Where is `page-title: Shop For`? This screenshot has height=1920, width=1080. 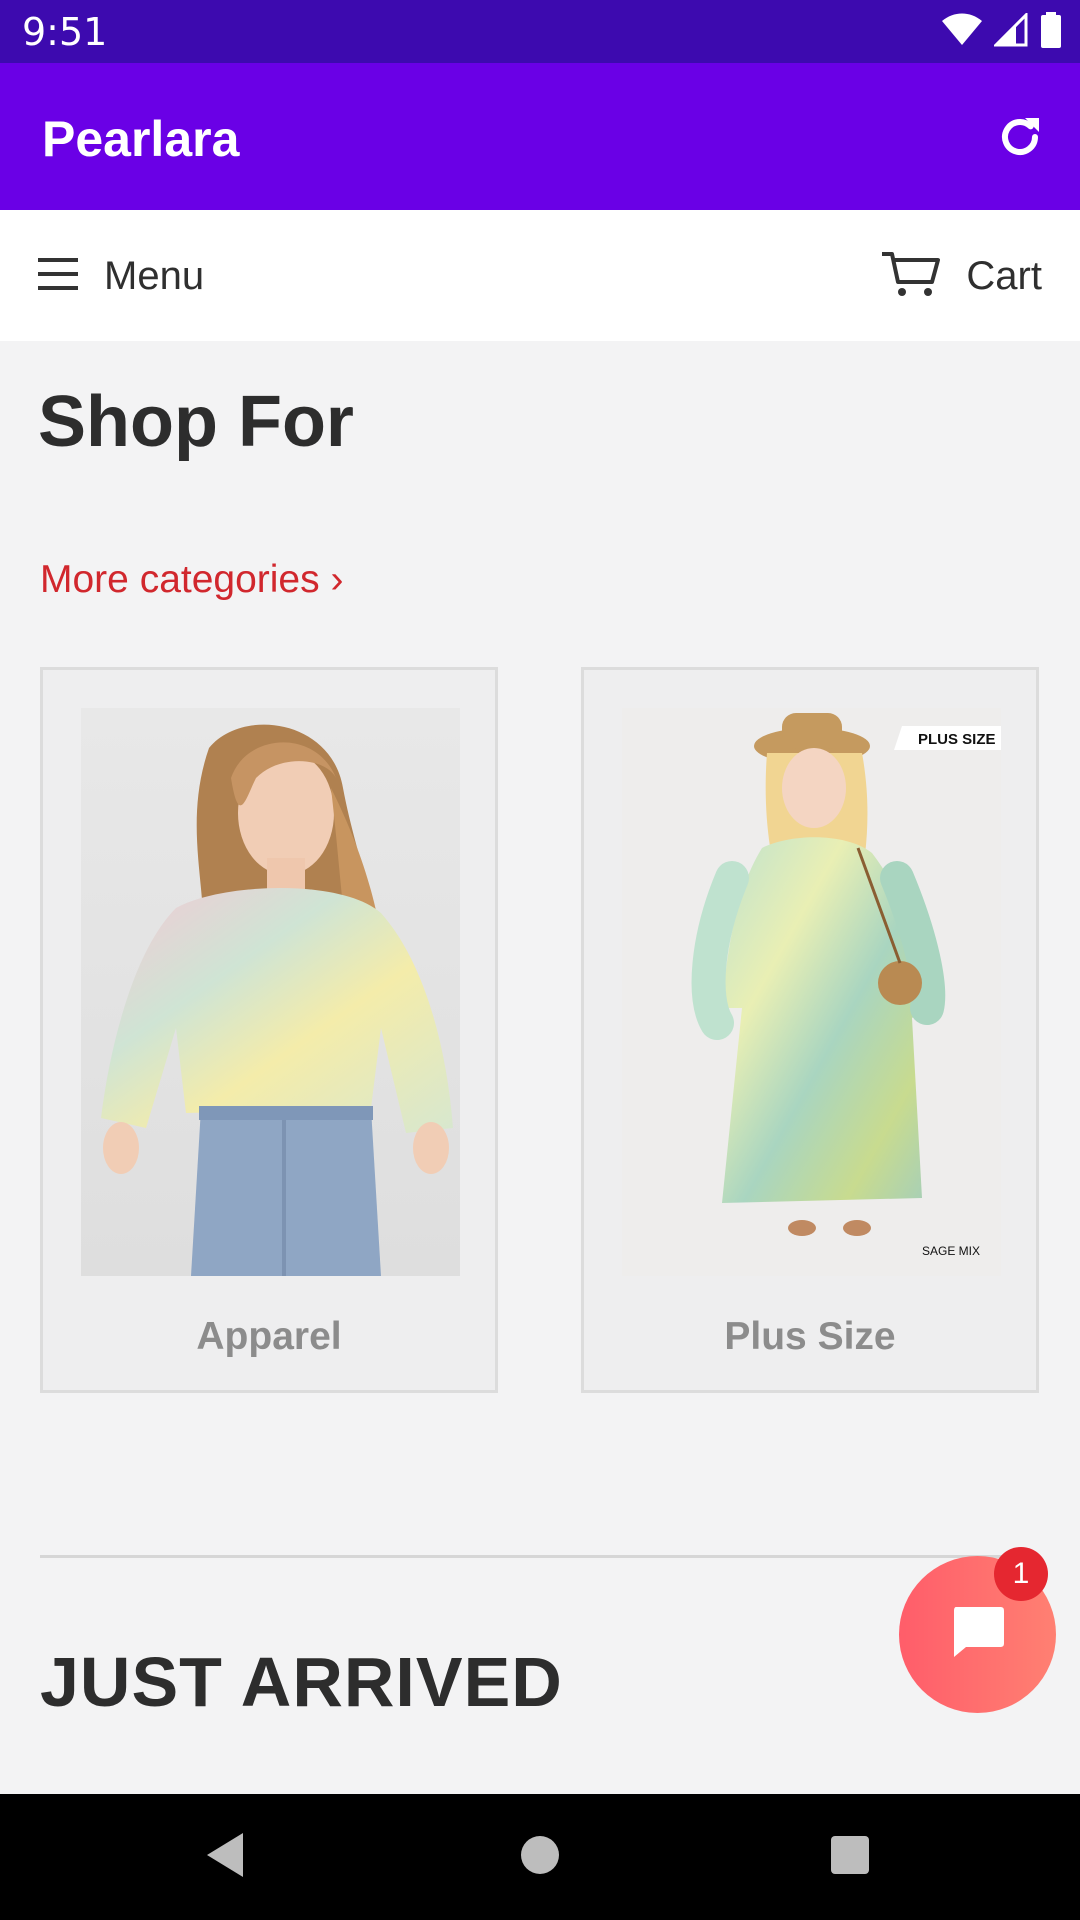
page-title: Shop For is located at coordinates (196, 422).